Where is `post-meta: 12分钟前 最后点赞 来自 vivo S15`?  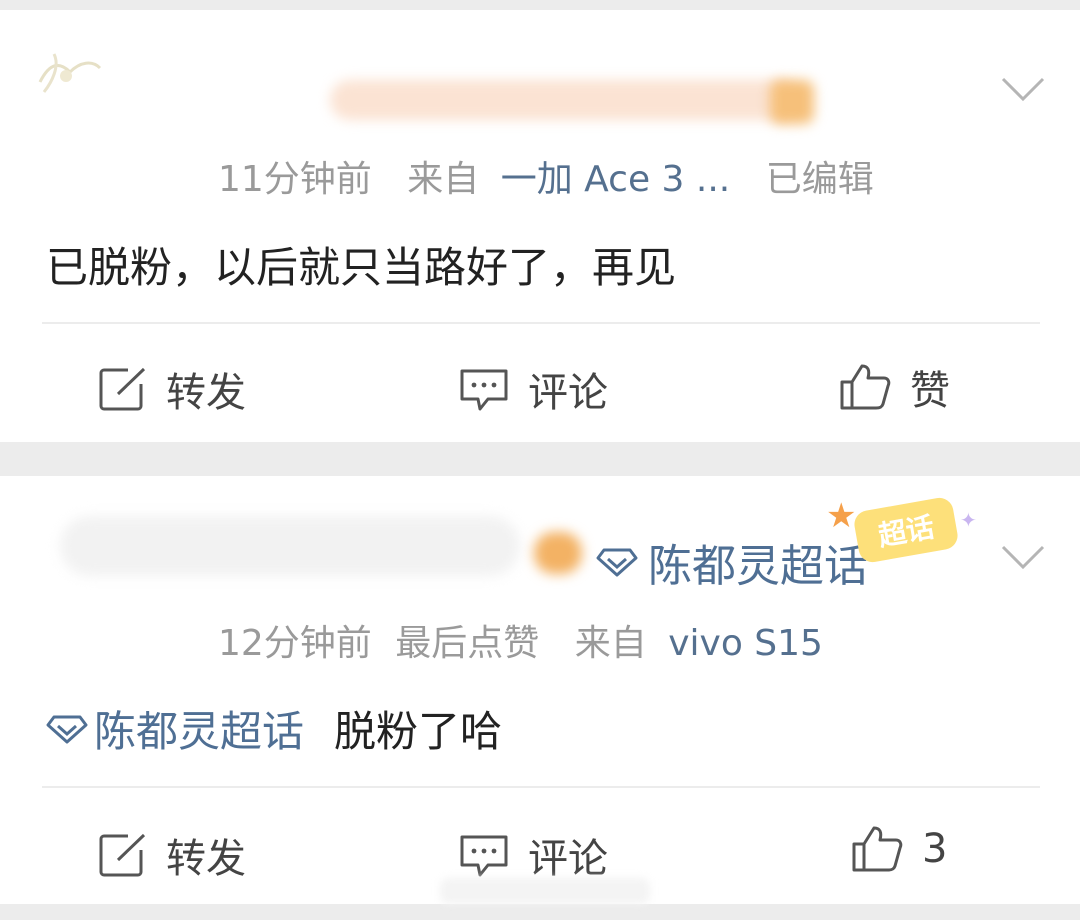 post-meta: 12分钟前 最后点赞 来自 vivo S15 is located at coordinates (520, 640).